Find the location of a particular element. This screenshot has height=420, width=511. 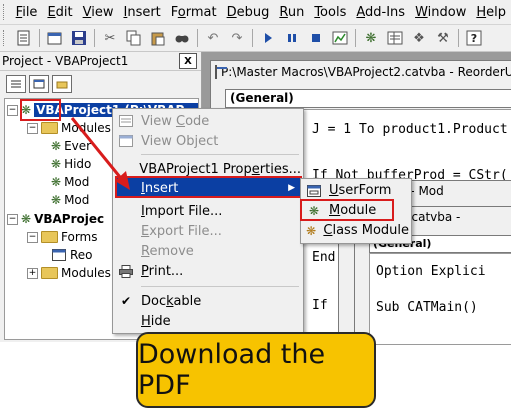

tree-node-label: Reo is located at coordinates (81, 255).